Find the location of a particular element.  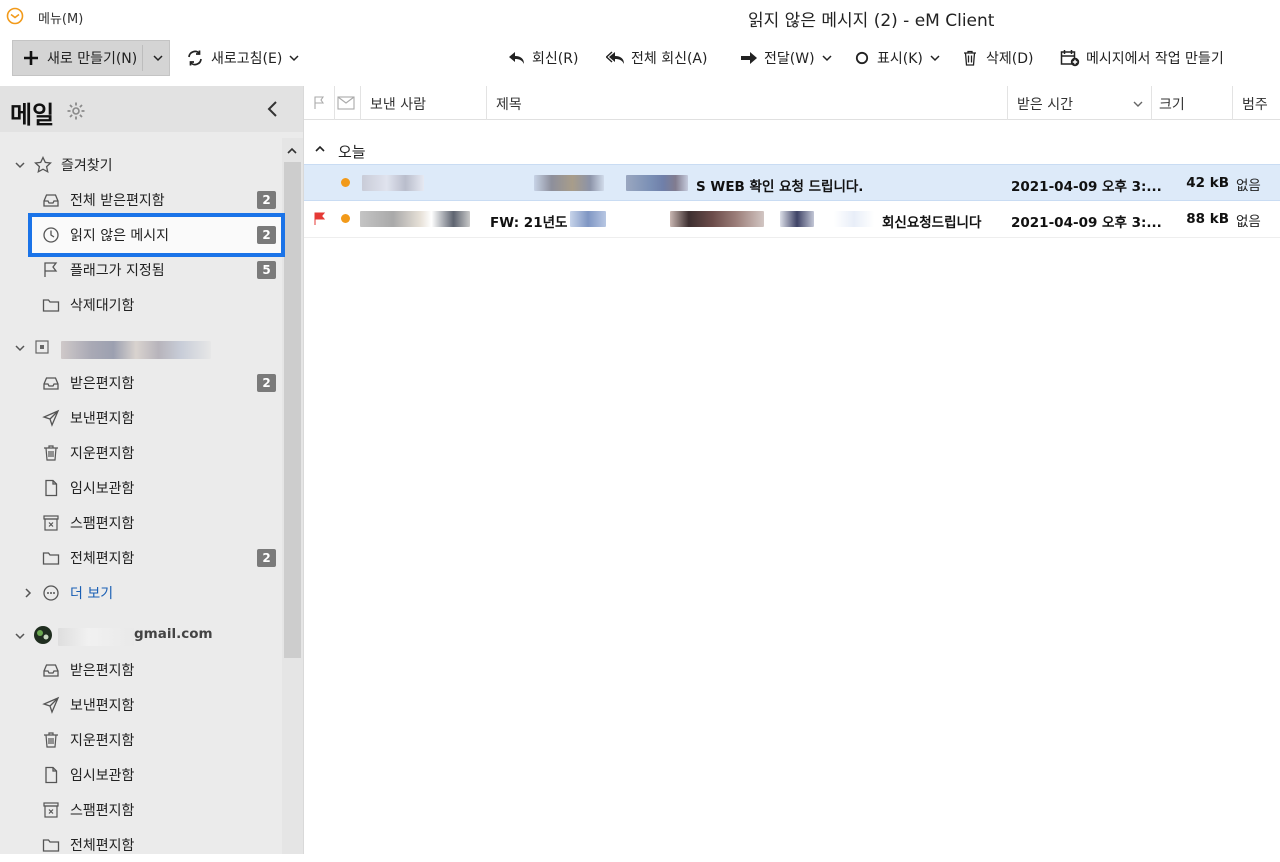

column-category: 범주 is located at coordinates (1255, 104).